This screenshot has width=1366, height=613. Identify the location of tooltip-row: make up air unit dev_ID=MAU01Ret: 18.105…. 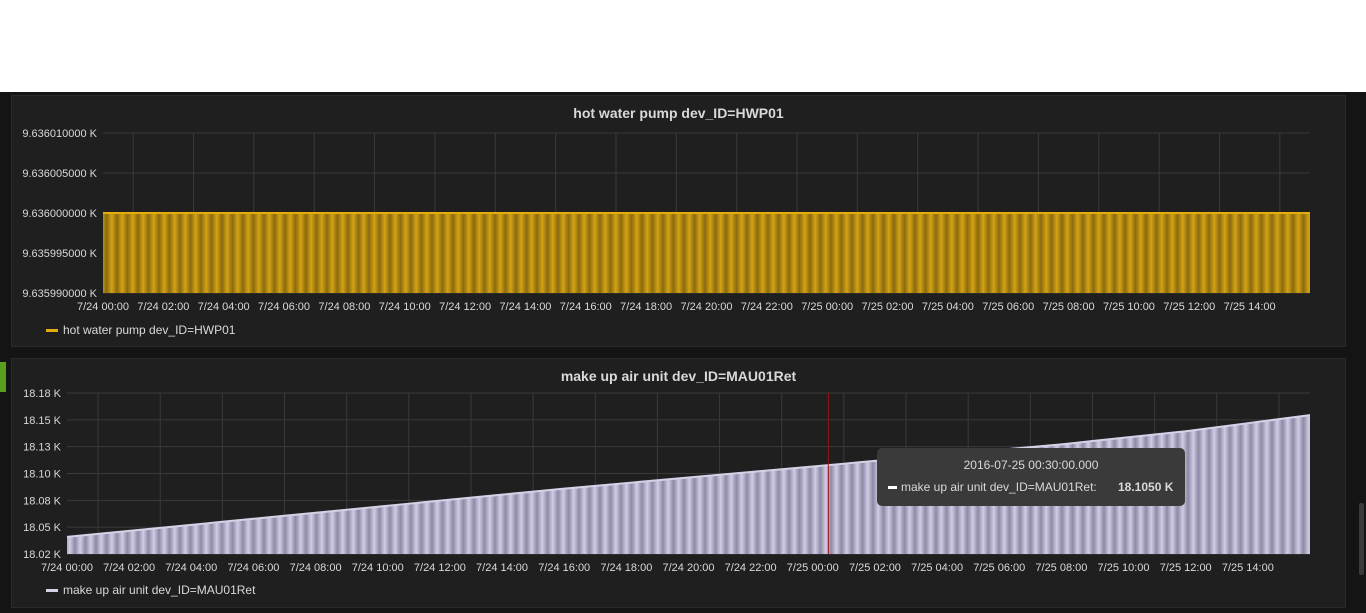
(1033, 487).